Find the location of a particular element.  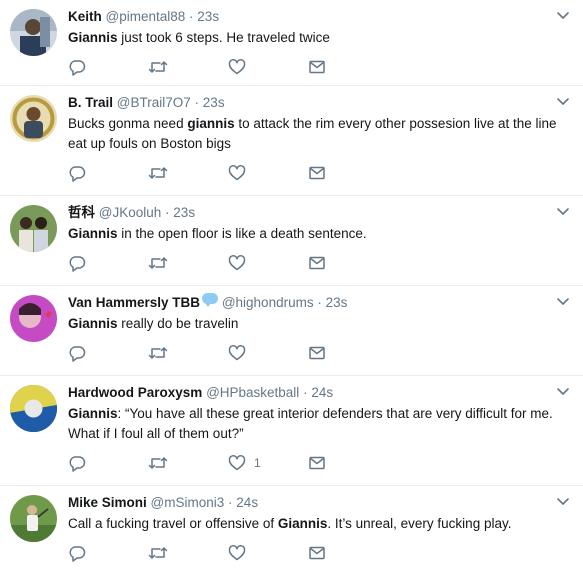

text-segment: Bucks gonma need is located at coordinates (128, 123).